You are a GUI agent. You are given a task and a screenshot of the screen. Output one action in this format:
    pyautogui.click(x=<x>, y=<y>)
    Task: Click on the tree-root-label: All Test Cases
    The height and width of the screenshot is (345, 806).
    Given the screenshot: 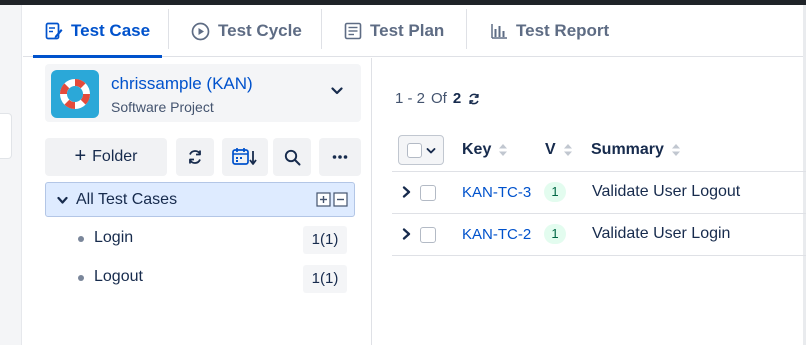 What is the action you would take?
    pyautogui.click(x=127, y=199)
    